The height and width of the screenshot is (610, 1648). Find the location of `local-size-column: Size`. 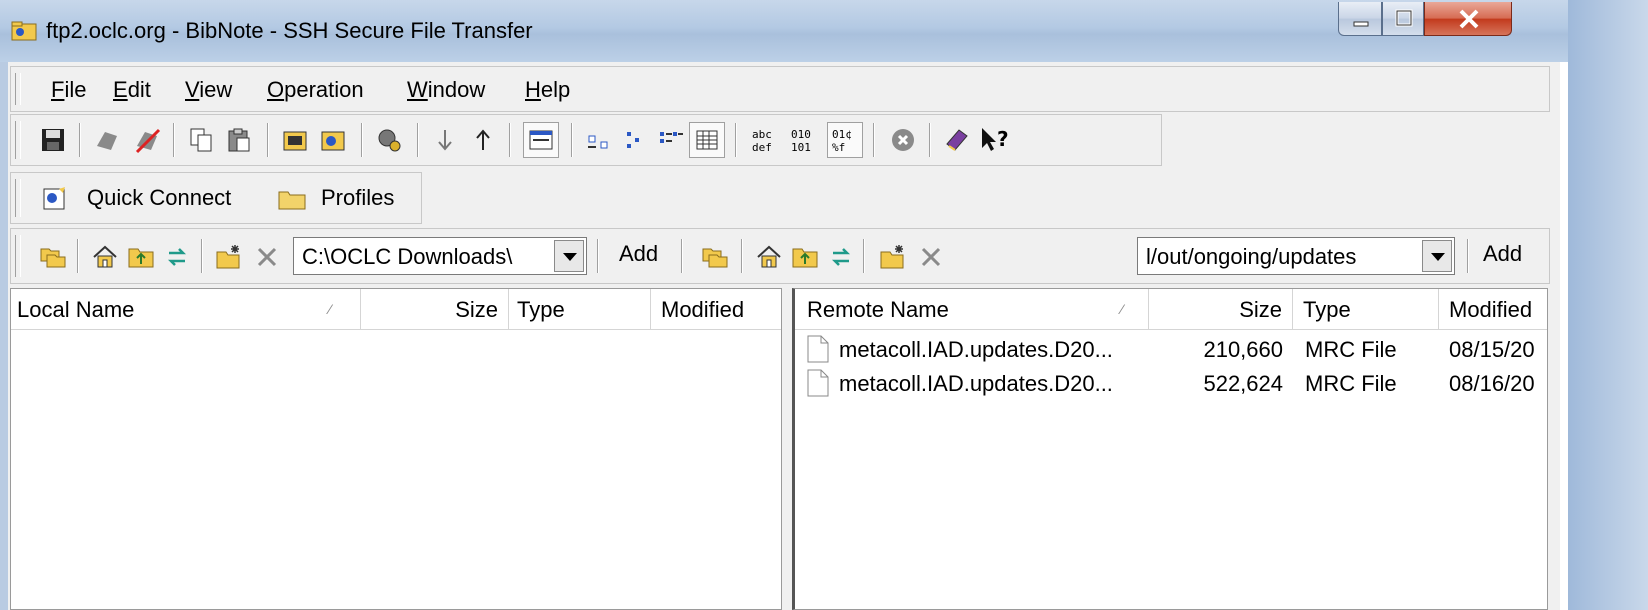

local-size-column: Size is located at coordinates (435, 309).